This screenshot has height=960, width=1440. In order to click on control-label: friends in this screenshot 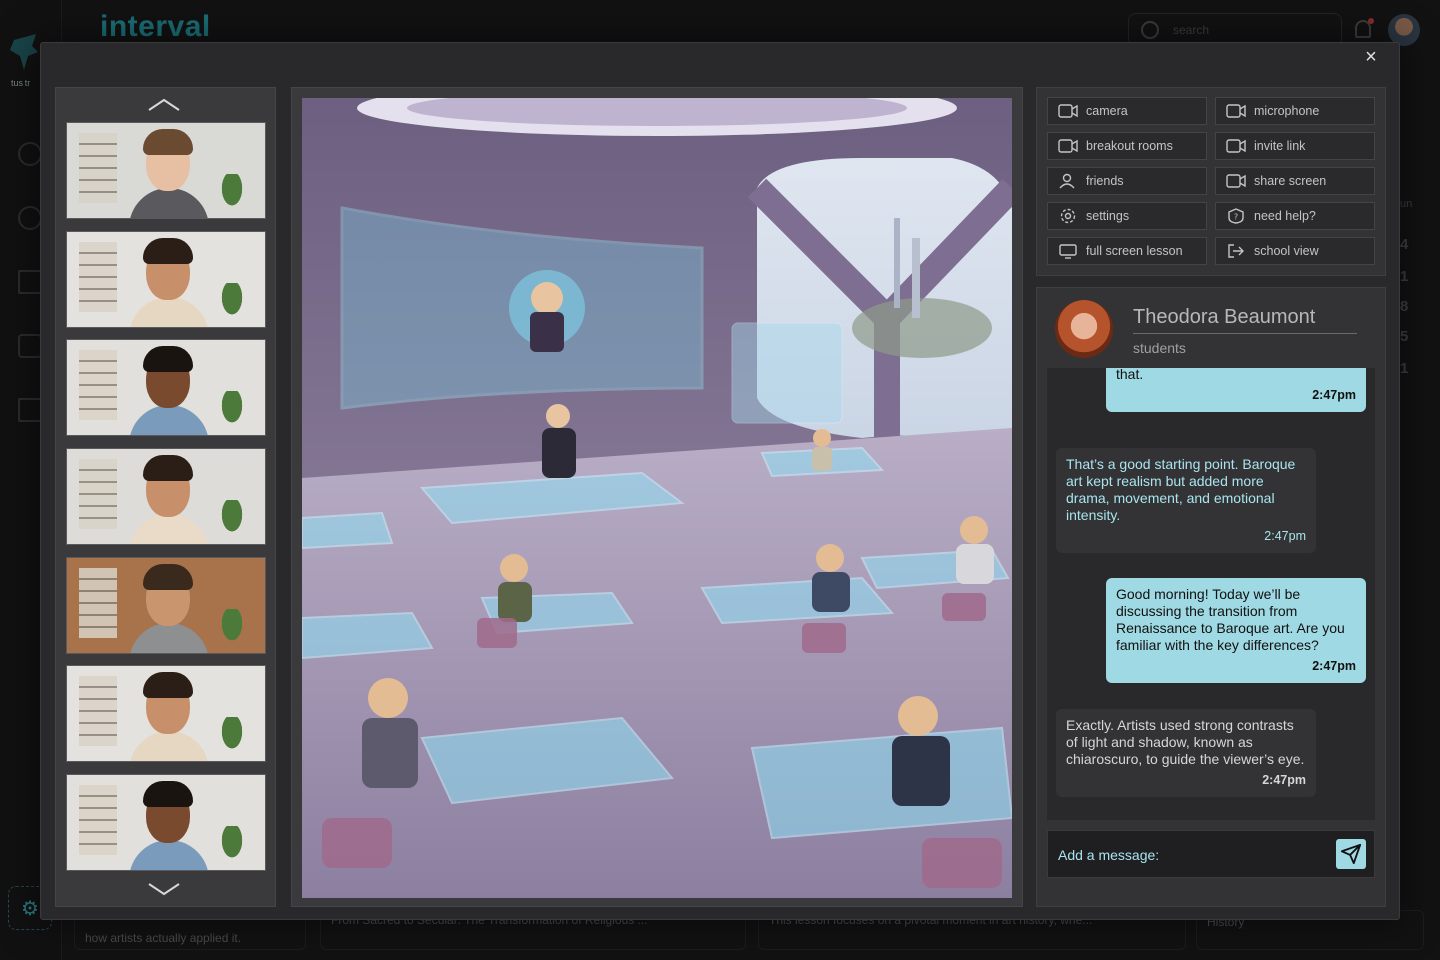, I will do `click(1105, 181)`.